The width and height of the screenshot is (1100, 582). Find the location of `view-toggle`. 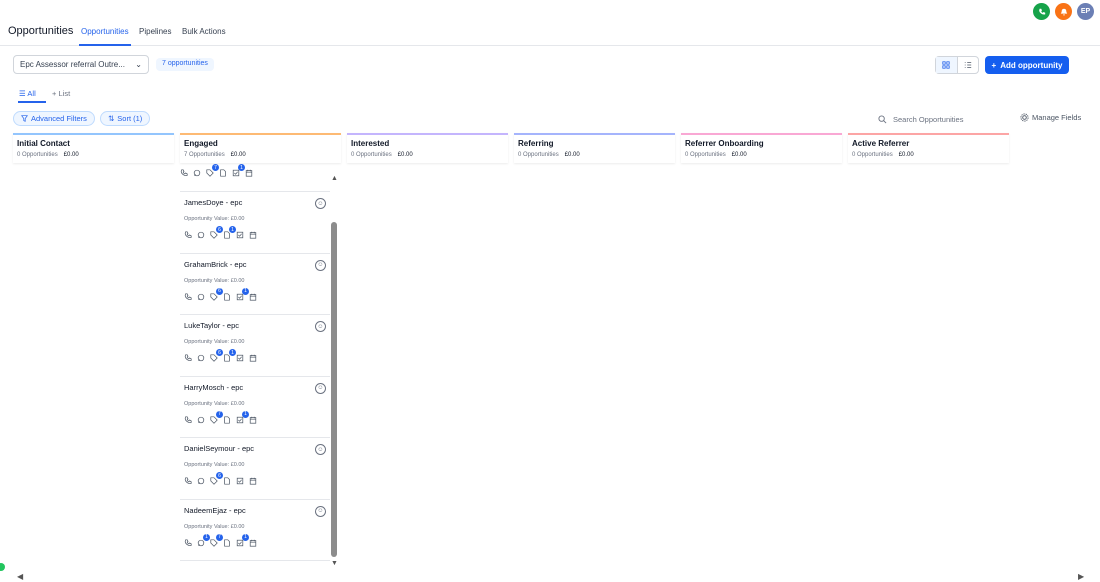

view-toggle is located at coordinates (957, 65).